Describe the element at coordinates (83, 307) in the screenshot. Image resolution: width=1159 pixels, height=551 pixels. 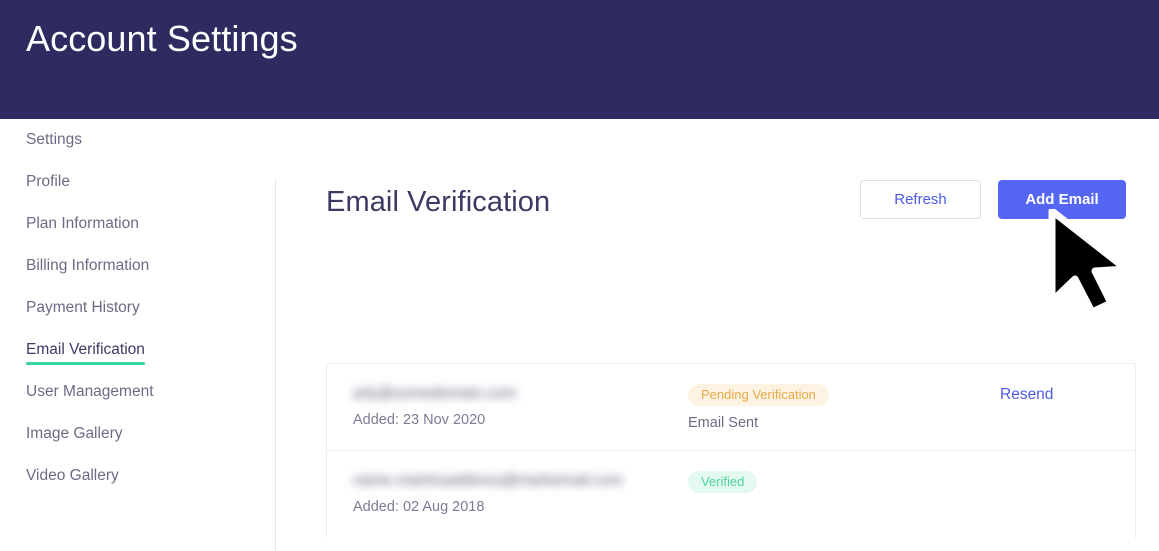
I see `sidebar-item-label: Payment History` at that location.